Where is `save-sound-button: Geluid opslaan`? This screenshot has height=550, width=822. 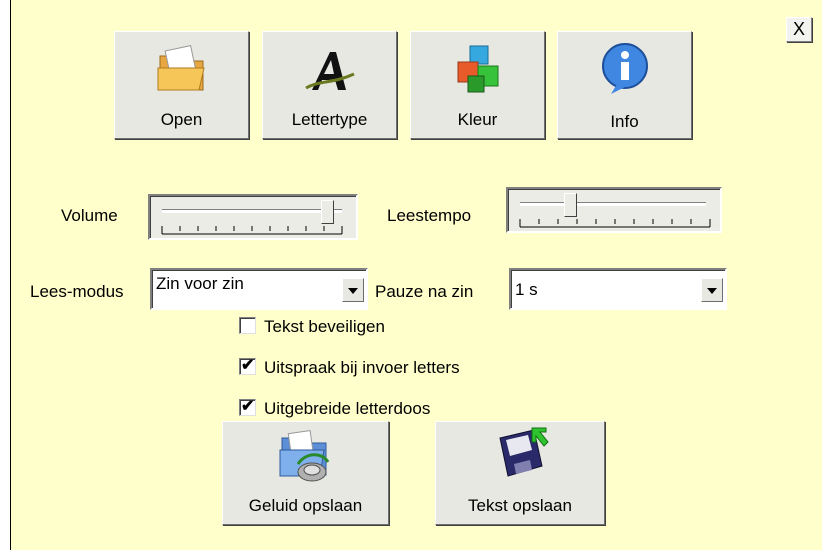
save-sound-button: Geluid opslaan is located at coordinates (305, 473).